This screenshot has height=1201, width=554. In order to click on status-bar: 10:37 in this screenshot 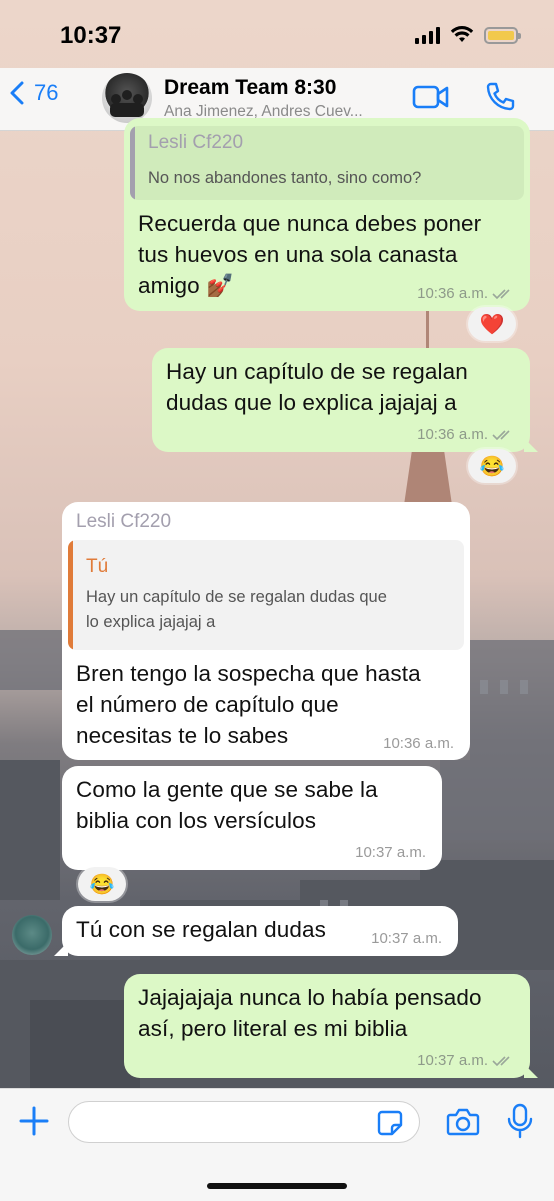, I will do `click(277, 35)`.